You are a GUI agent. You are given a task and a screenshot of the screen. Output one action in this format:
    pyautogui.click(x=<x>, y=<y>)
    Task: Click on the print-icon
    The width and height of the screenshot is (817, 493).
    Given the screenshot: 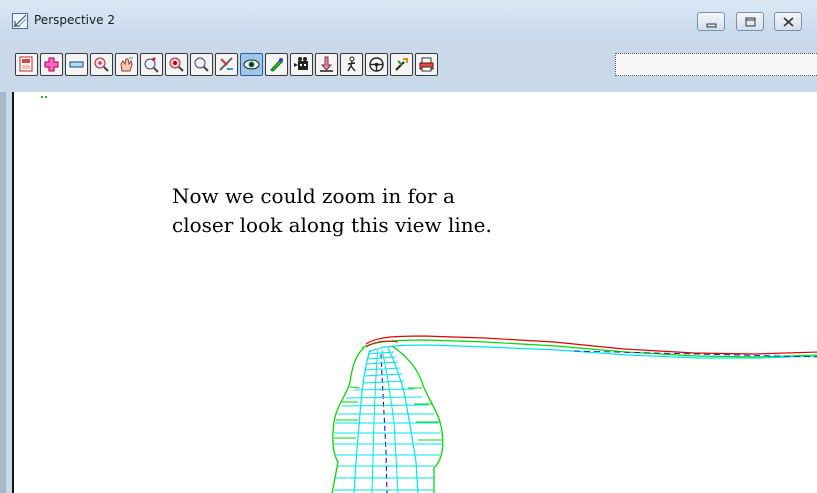 What is the action you would take?
    pyautogui.click(x=426, y=64)
    